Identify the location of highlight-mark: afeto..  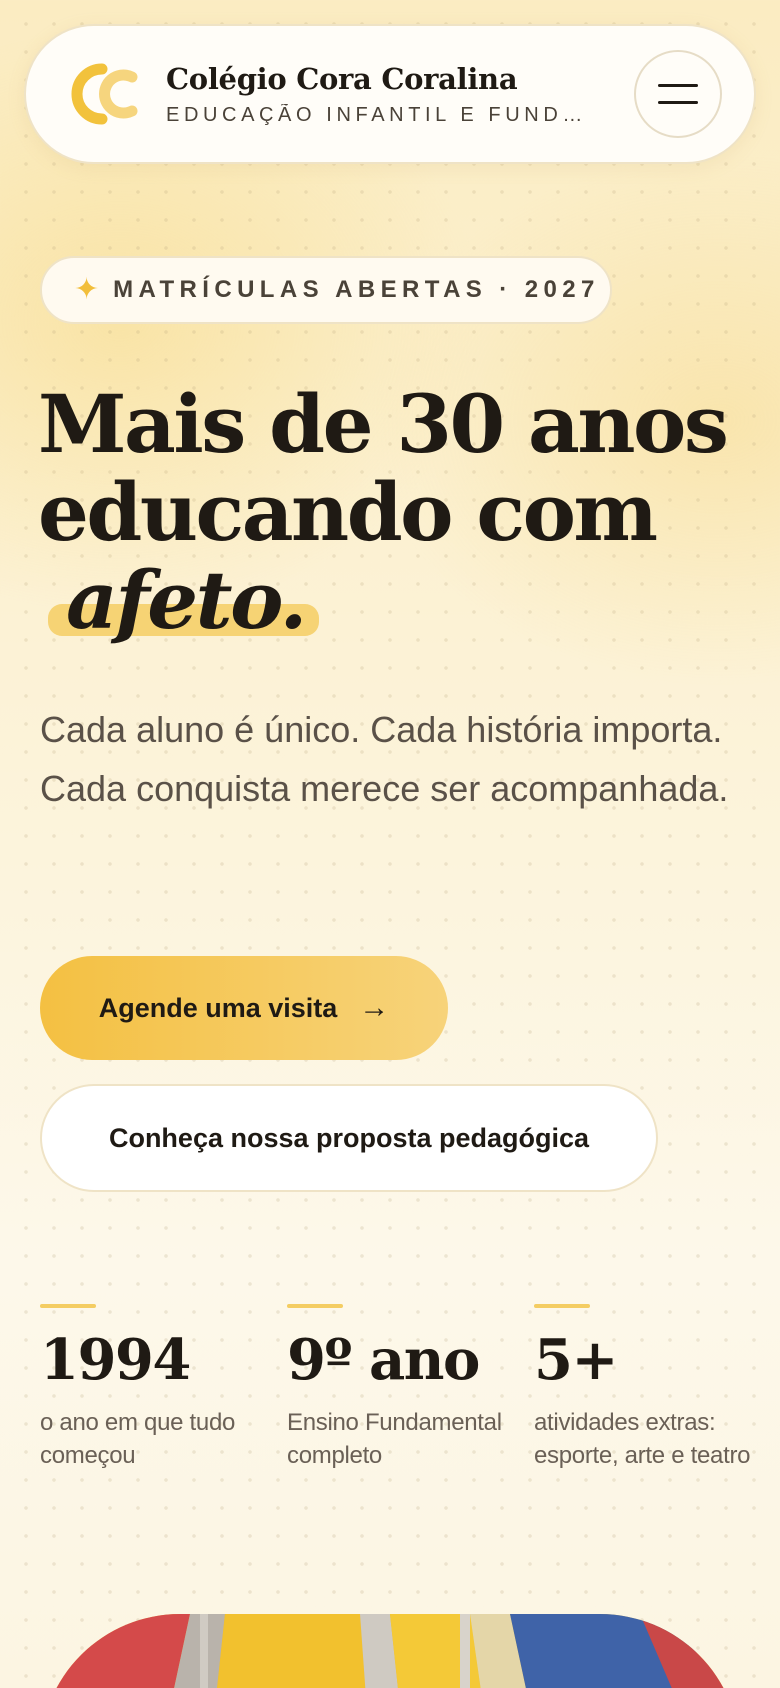
(178, 600).